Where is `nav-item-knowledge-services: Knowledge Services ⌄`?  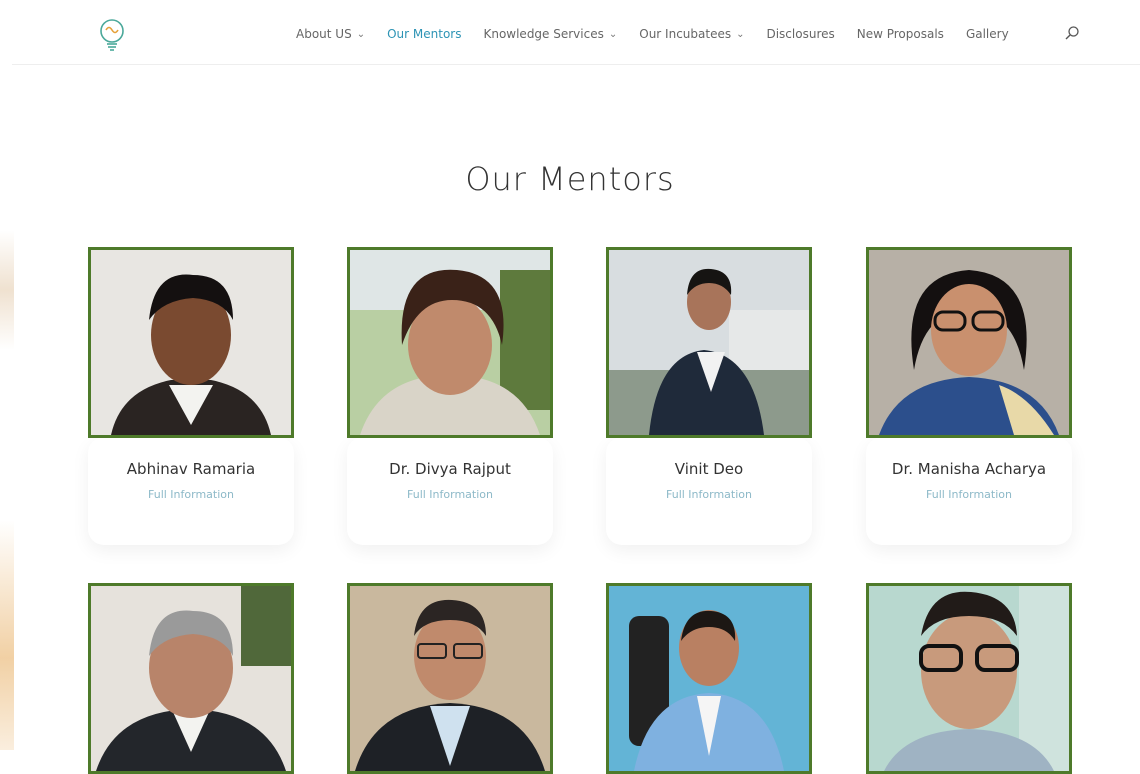 nav-item-knowledge-services: Knowledge Services ⌄ is located at coordinates (550, 34).